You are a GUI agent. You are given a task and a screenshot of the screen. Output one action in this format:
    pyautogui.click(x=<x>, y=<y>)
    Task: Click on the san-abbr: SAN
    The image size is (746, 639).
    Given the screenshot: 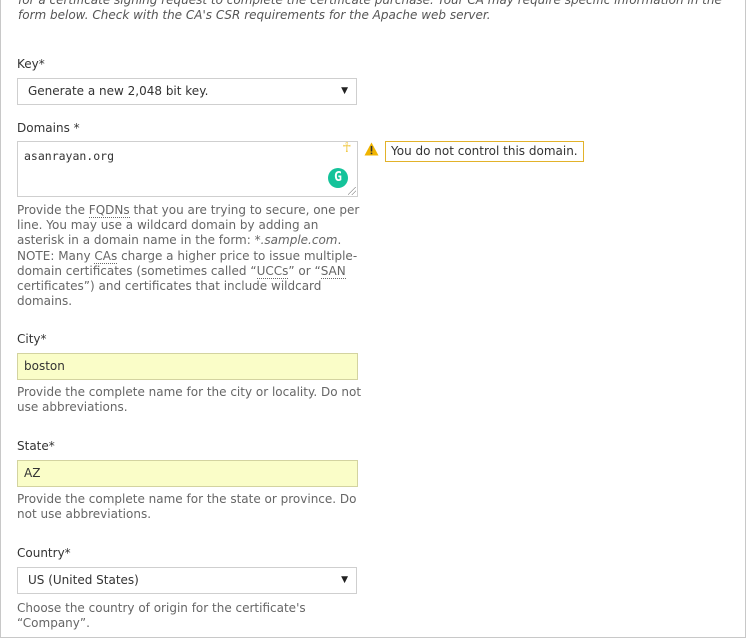 What is the action you would take?
    pyautogui.click(x=333, y=271)
    